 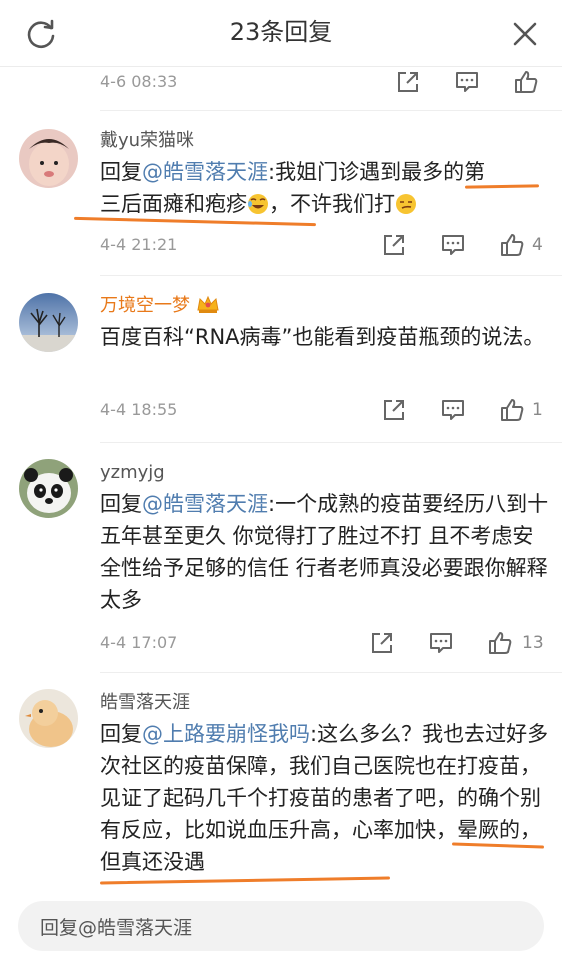 What do you see at coordinates (258, 204) in the screenshot?
I see `laugh-cry-emoji-icon` at bounding box center [258, 204].